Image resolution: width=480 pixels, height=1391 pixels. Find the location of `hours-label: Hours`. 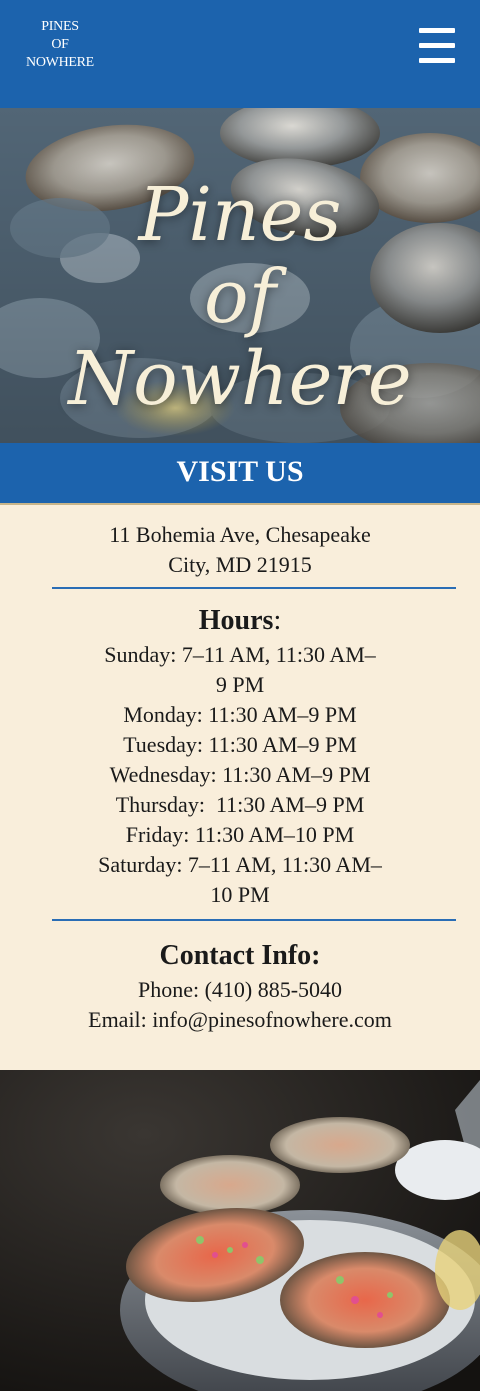

hours-label: Hours is located at coordinates (236, 620).